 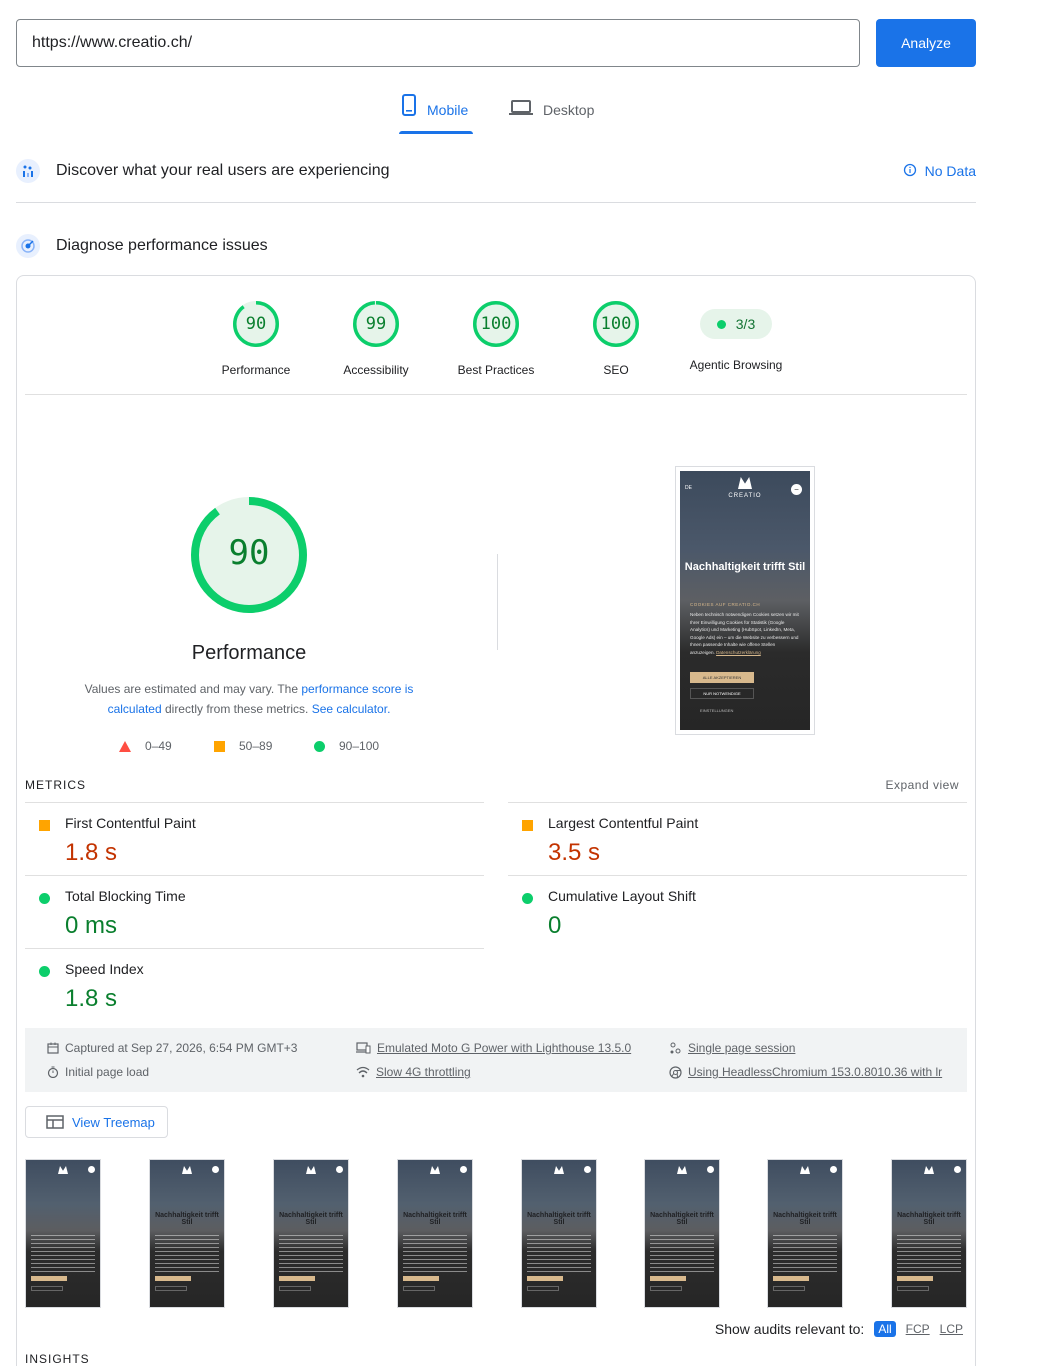 I want to click on no-data-link: No Data, so click(x=939, y=171).